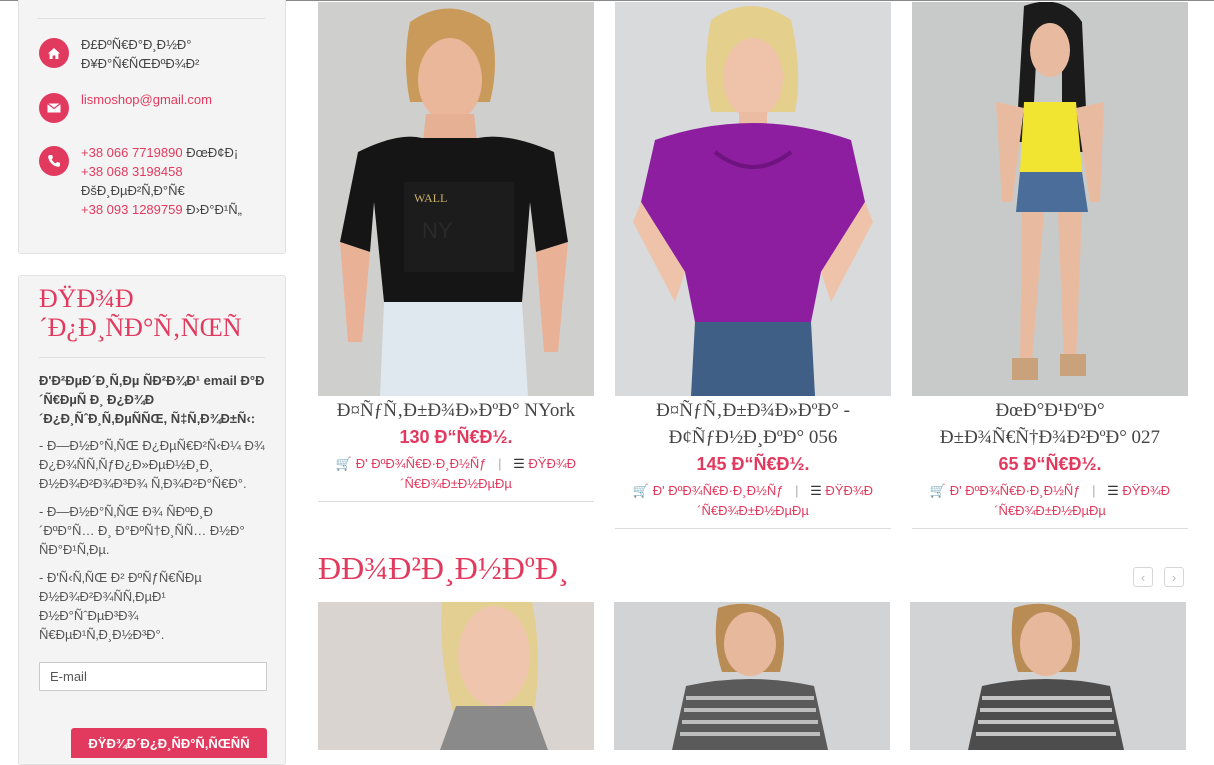 The height and width of the screenshot is (765, 1214). What do you see at coordinates (54, 108) in the screenshot?
I see `envelope-icon` at bounding box center [54, 108].